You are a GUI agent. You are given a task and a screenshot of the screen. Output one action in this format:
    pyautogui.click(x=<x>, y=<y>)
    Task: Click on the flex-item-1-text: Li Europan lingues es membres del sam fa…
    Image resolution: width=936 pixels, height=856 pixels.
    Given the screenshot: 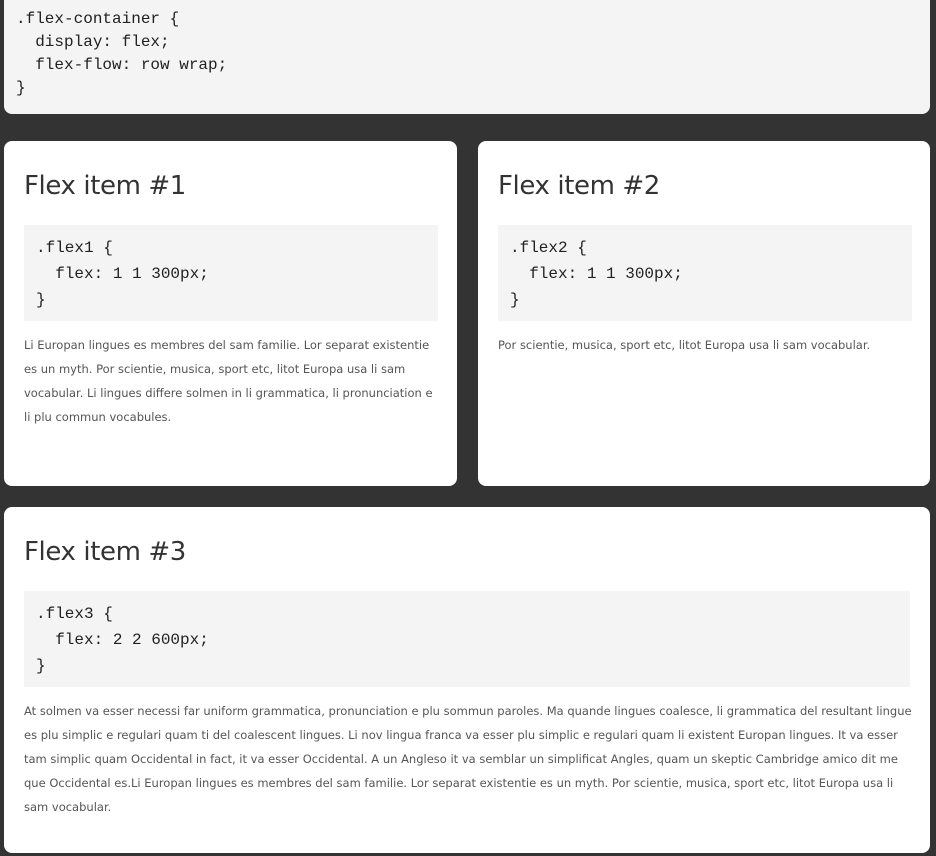 What is the action you would take?
    pyautogui.click(x=228, y=381)
    